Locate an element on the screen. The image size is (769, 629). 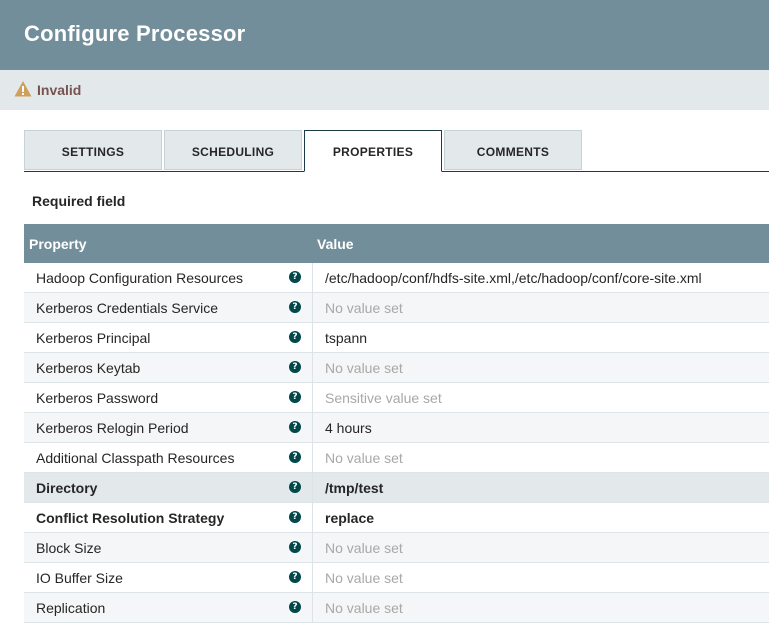
tab-properties: PROPERTIES is located at coordinates (373, 151).